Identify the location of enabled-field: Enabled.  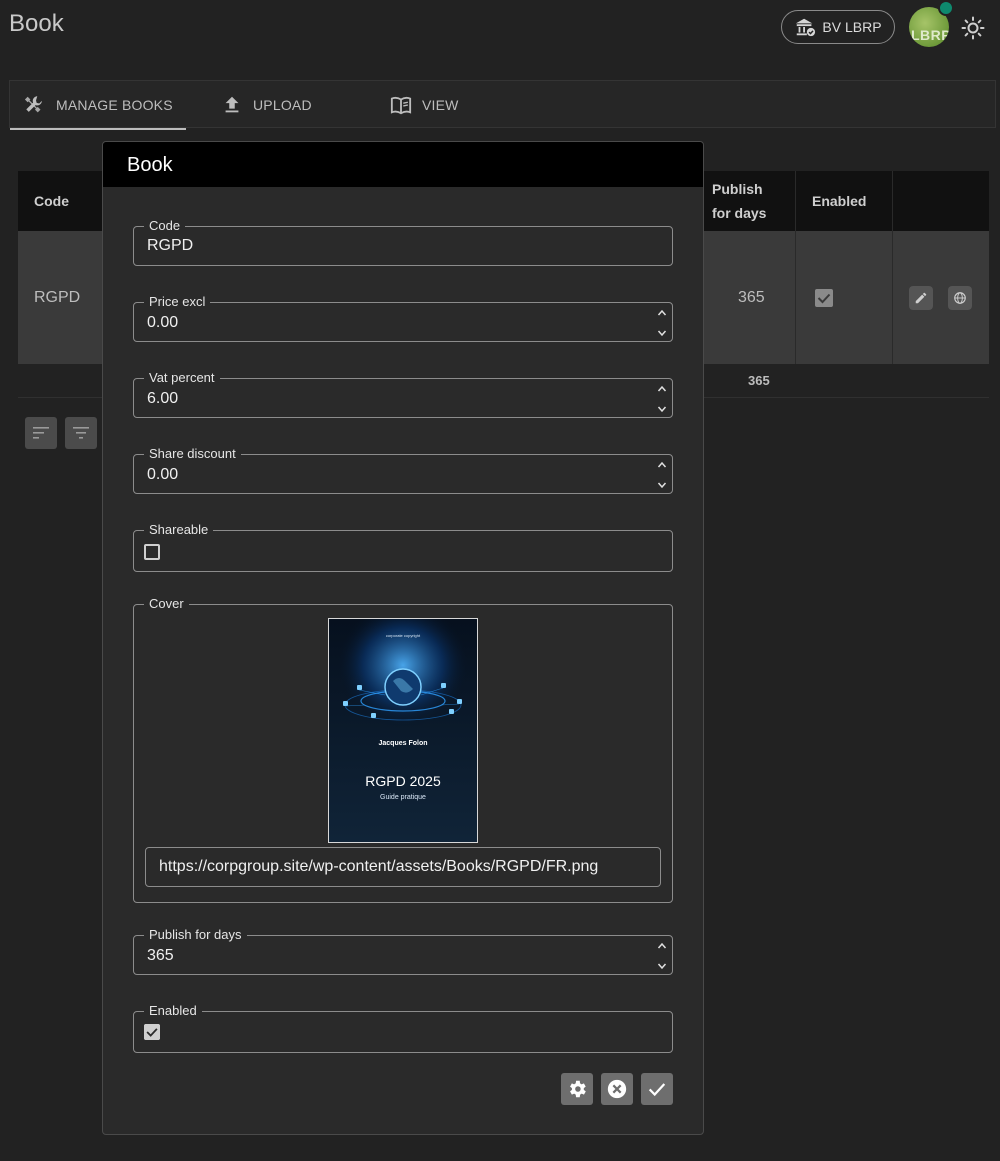
(403, 1028).